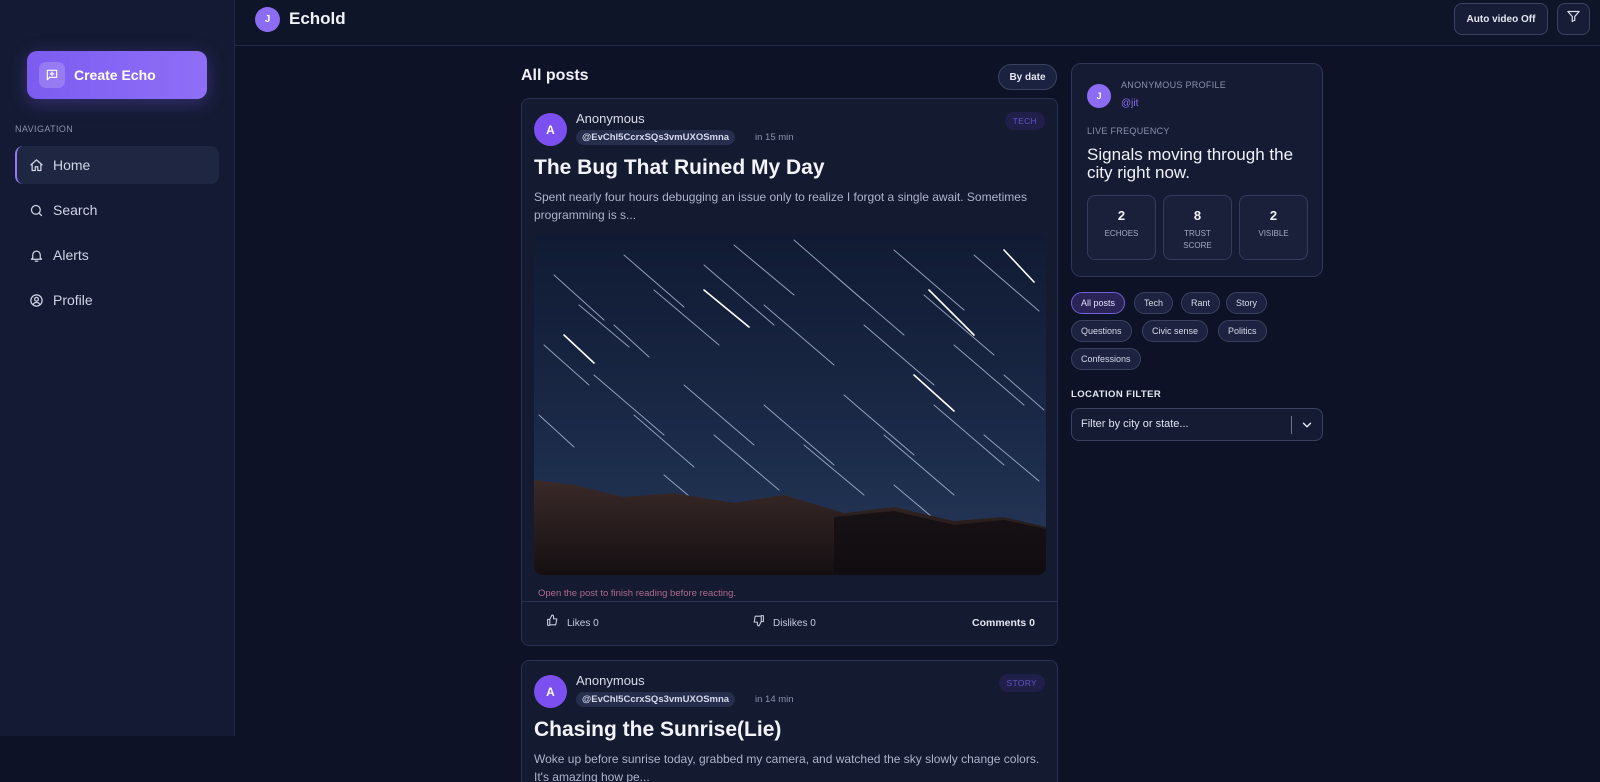 The image size is (1600, 782). I want to click on stat-label: VISIBLE, so click(1273, 233).